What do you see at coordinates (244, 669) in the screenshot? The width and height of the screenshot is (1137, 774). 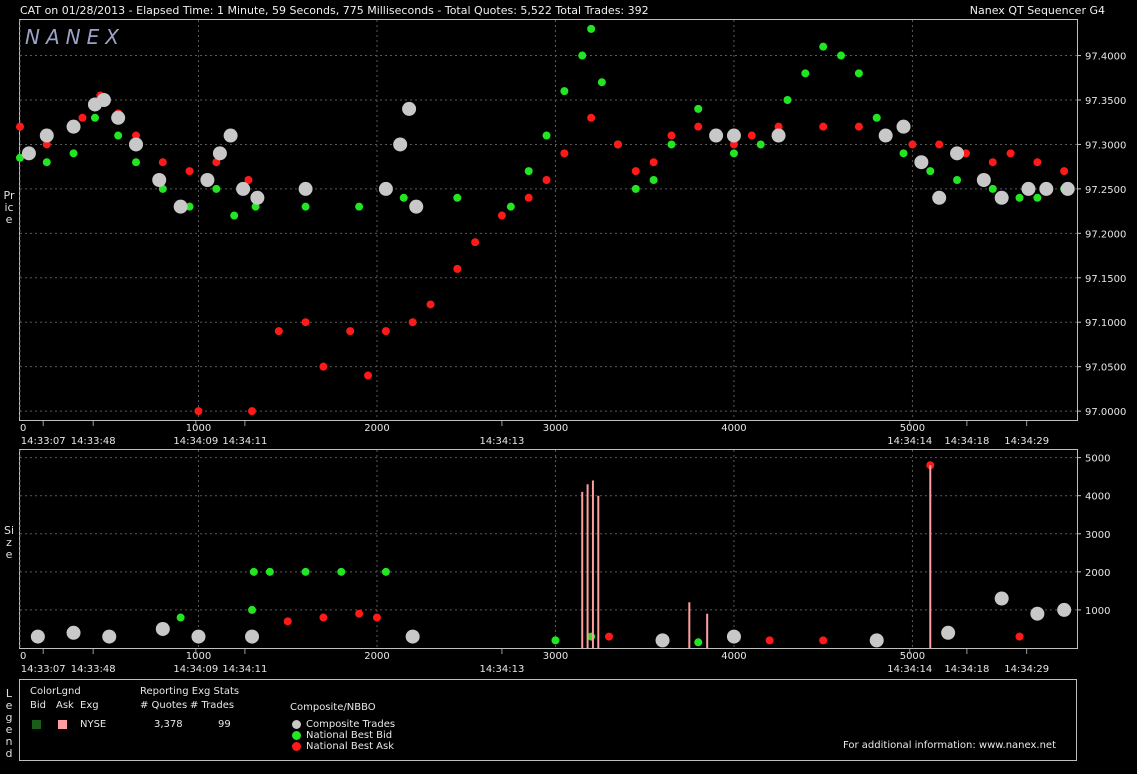 I see `time-label-3: 14:34:11` at bounding box center [244, 669].